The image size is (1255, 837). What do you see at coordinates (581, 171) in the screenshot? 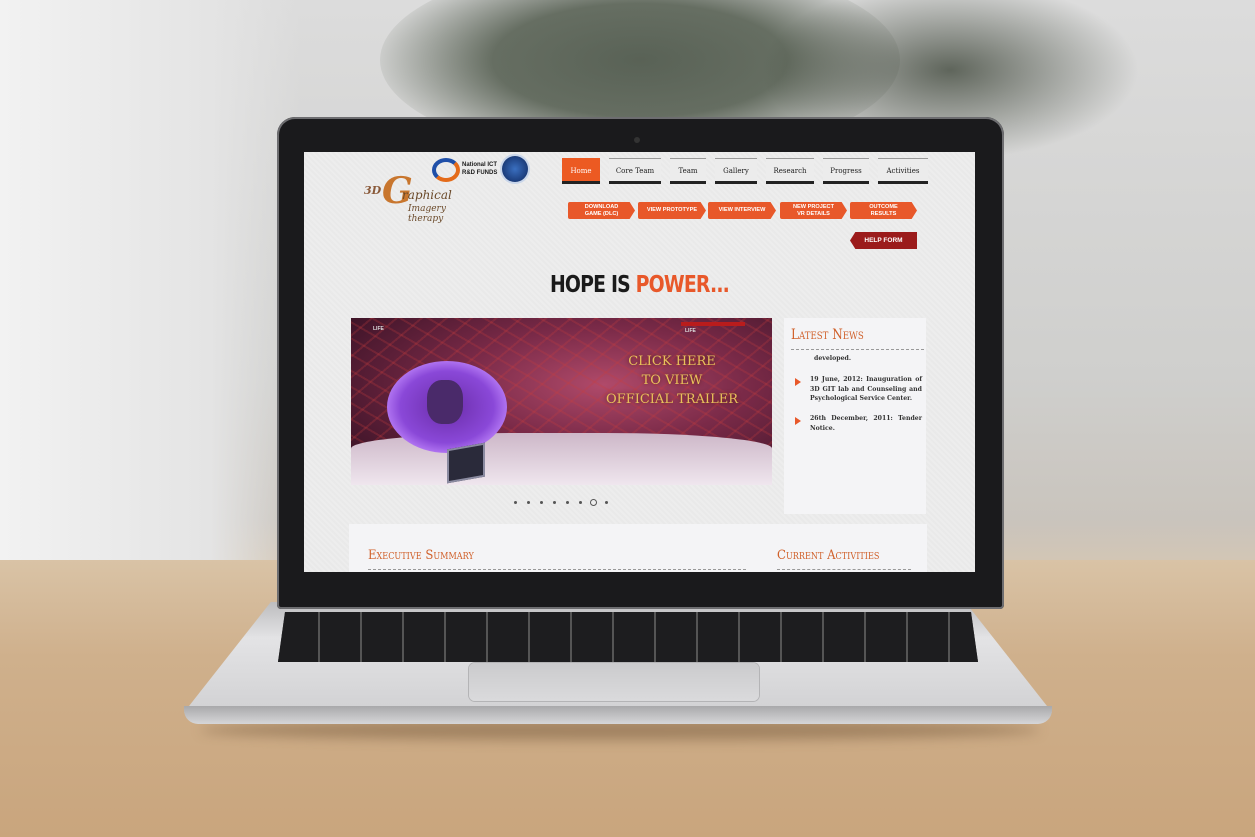
I see `nav-home: Home` at bounding box center [581, 171].